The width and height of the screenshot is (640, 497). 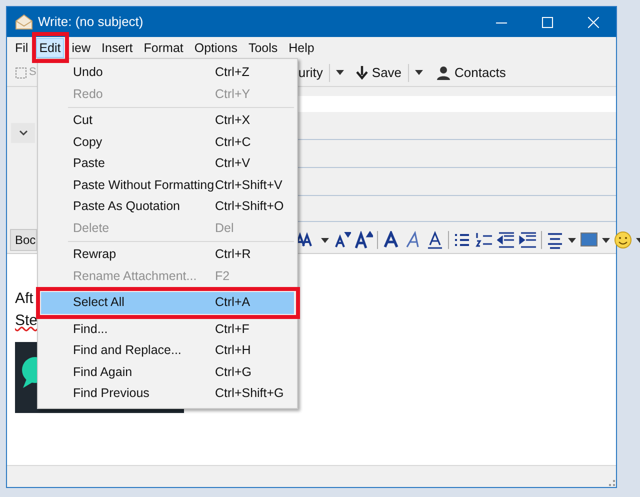 I want to click on menu-item: Find and Replace... Ctrl+H, so click(x=167, y=351).